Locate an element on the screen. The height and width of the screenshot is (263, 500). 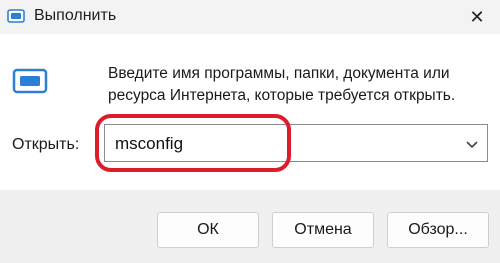
close-button: ✕ is located at coordinates (477, 17).